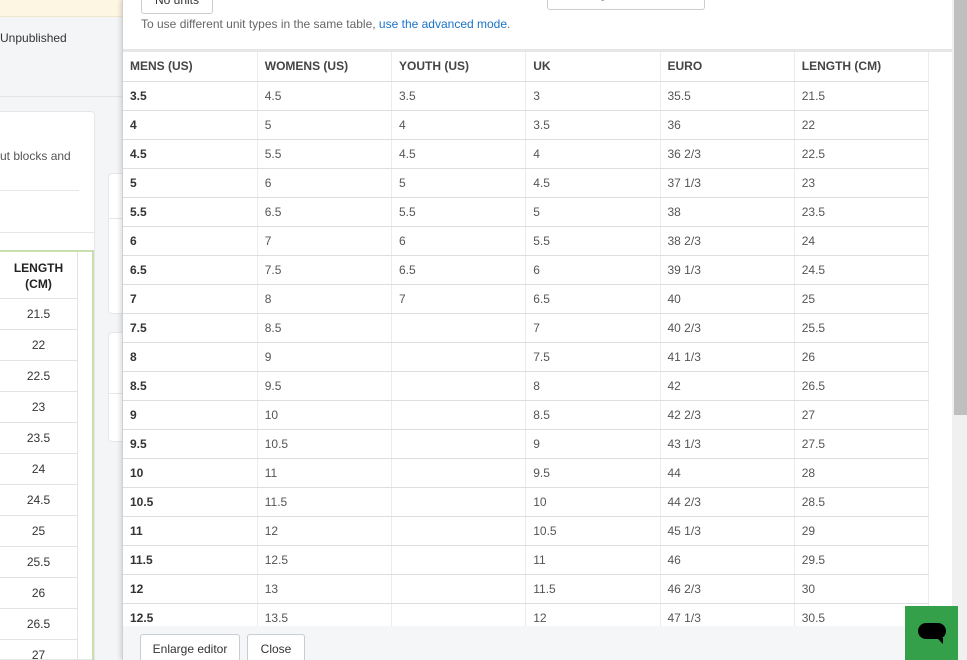 The width and height of the screenshot is (967, 660). I want to click on enlarge-editor-button: Enlarge editor, so click(190, 647).